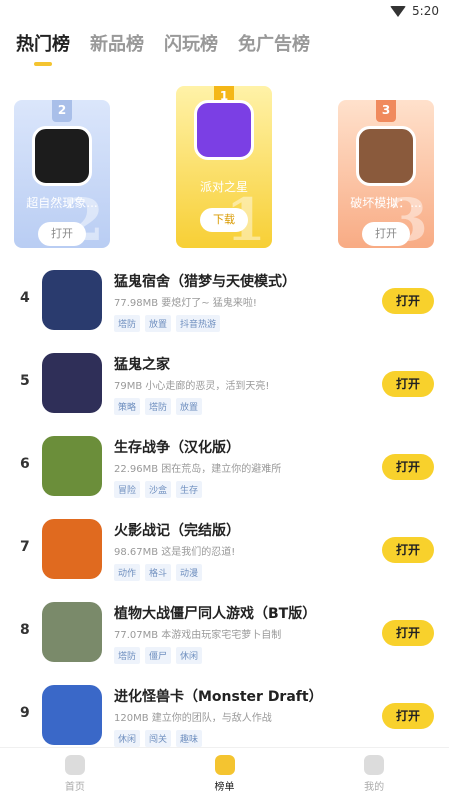  I want to click on tag: 僵尸, so click(158, 655).